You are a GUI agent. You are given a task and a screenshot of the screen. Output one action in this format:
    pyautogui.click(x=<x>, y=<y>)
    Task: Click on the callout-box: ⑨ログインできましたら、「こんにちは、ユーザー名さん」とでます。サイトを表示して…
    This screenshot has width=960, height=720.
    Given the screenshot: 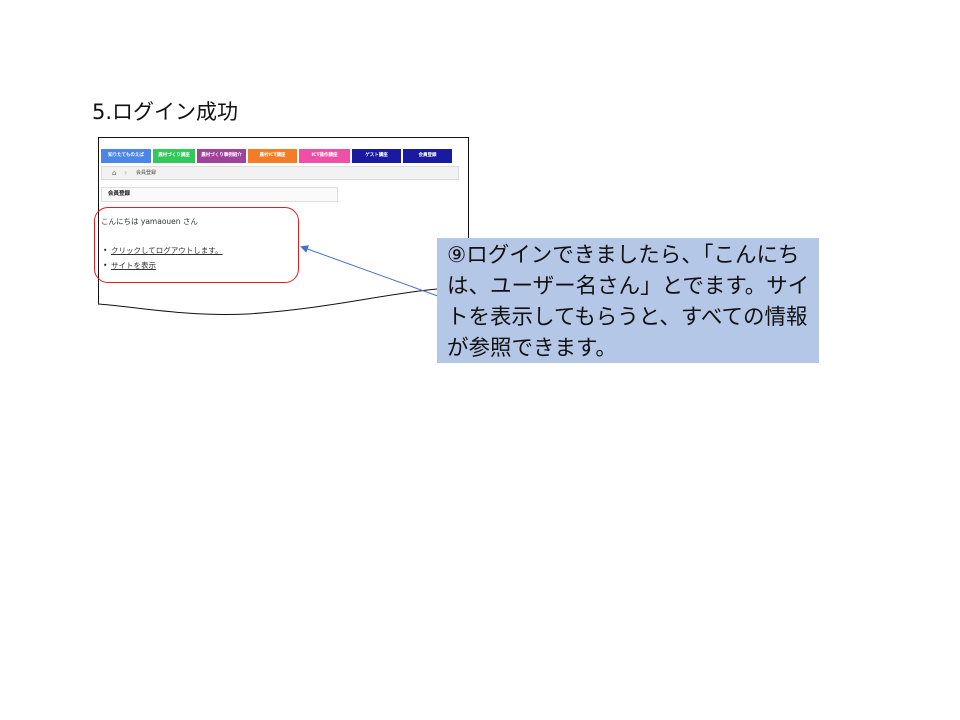 What is the action you would take?
    pyautogui.click(x=628, y=300)
    